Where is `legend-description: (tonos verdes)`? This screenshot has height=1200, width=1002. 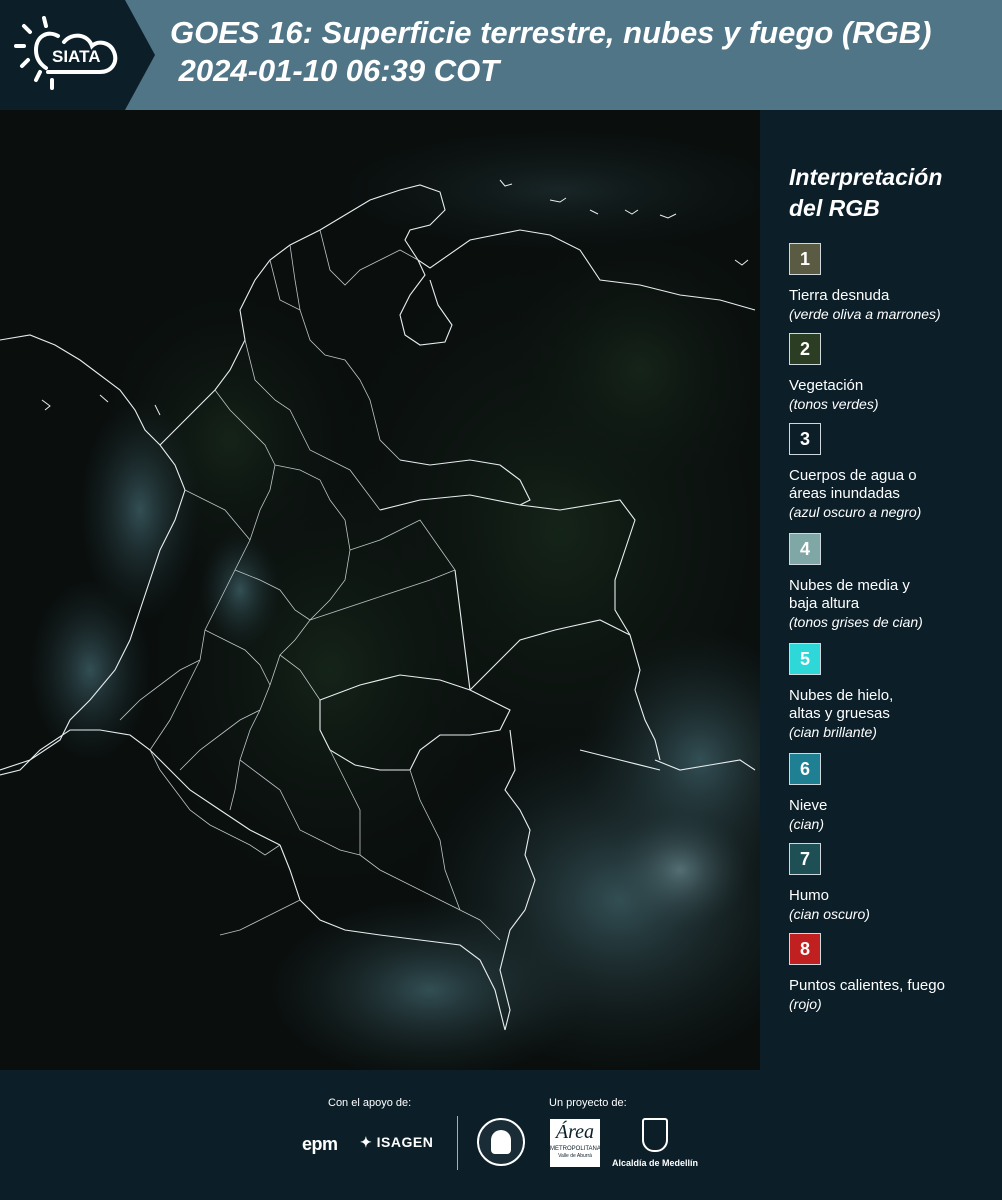 legend-description: (tonos verdes) is located at coordinates (834, 404).